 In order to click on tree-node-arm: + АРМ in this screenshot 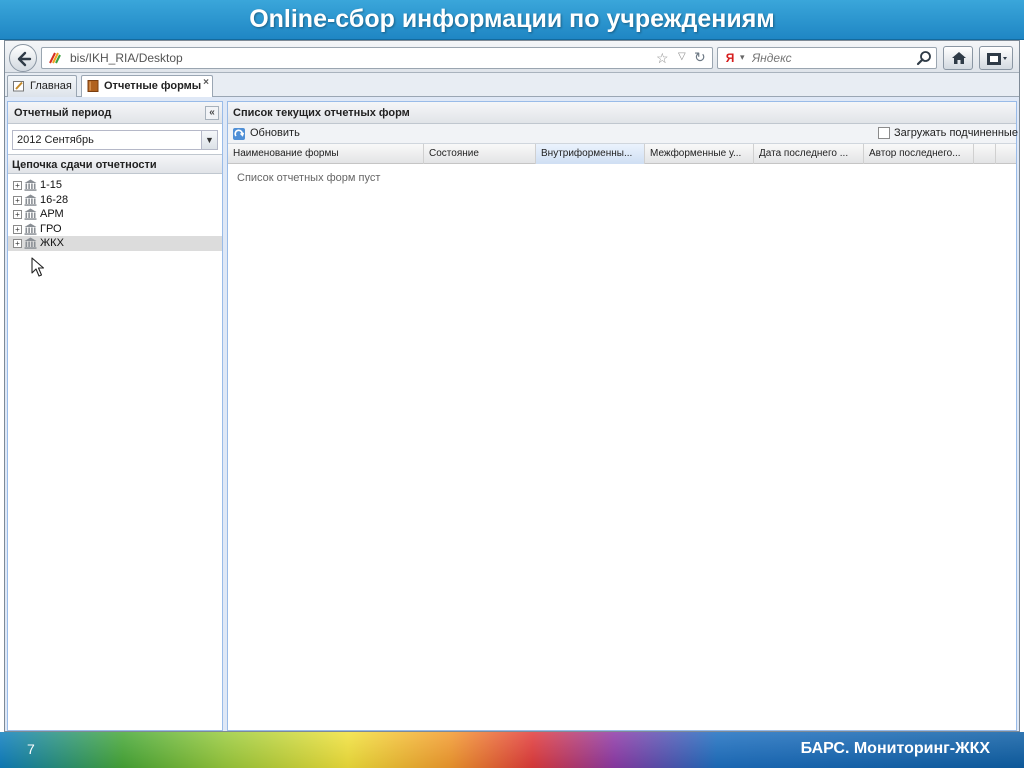, I will do `click(115, 214)`.